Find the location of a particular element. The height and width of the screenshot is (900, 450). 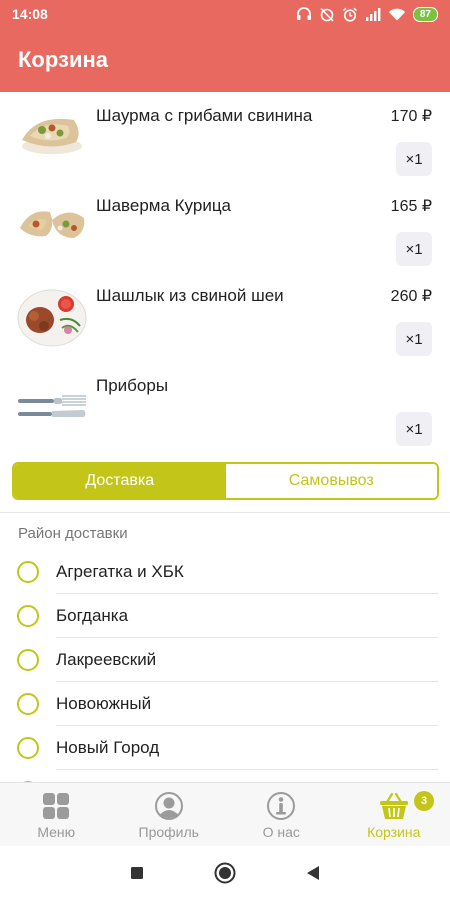

district-option: Новоюжный is located at coordinates (225, 704).